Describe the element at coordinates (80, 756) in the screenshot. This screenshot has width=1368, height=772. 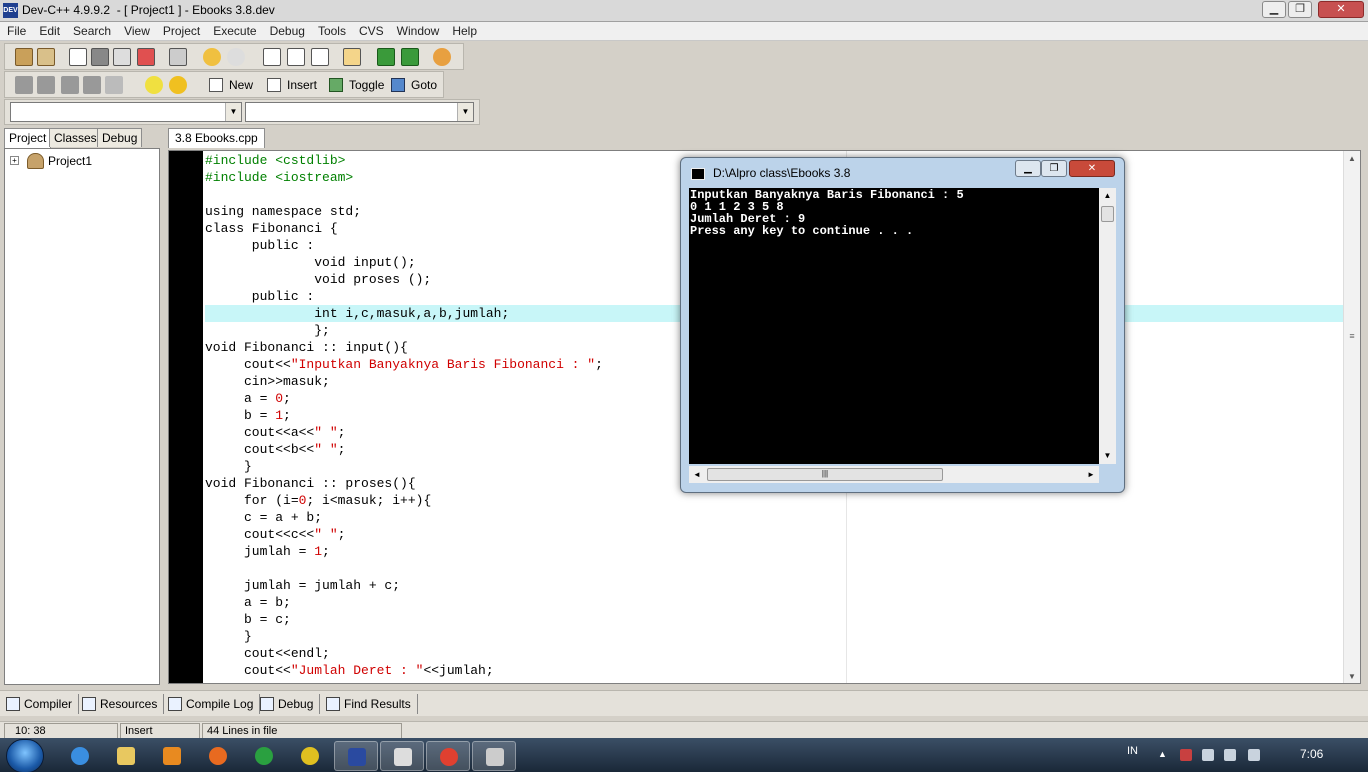
I see `taskbar-ie` at that location.